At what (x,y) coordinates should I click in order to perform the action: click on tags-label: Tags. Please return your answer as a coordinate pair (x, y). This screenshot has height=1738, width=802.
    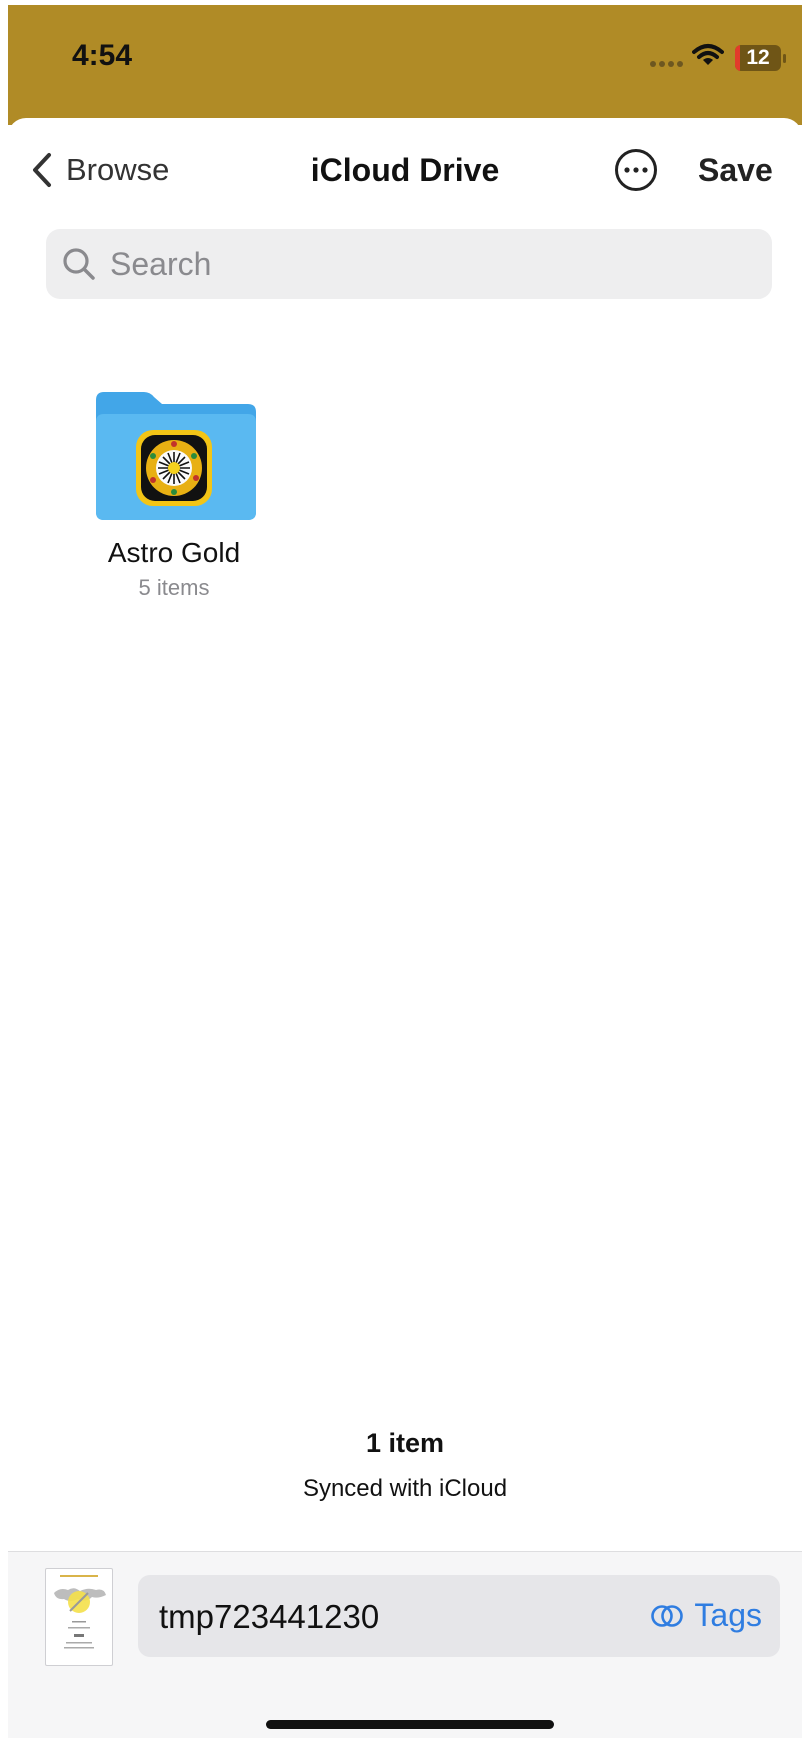
    Looking at the image, I should click on (728, 1615).